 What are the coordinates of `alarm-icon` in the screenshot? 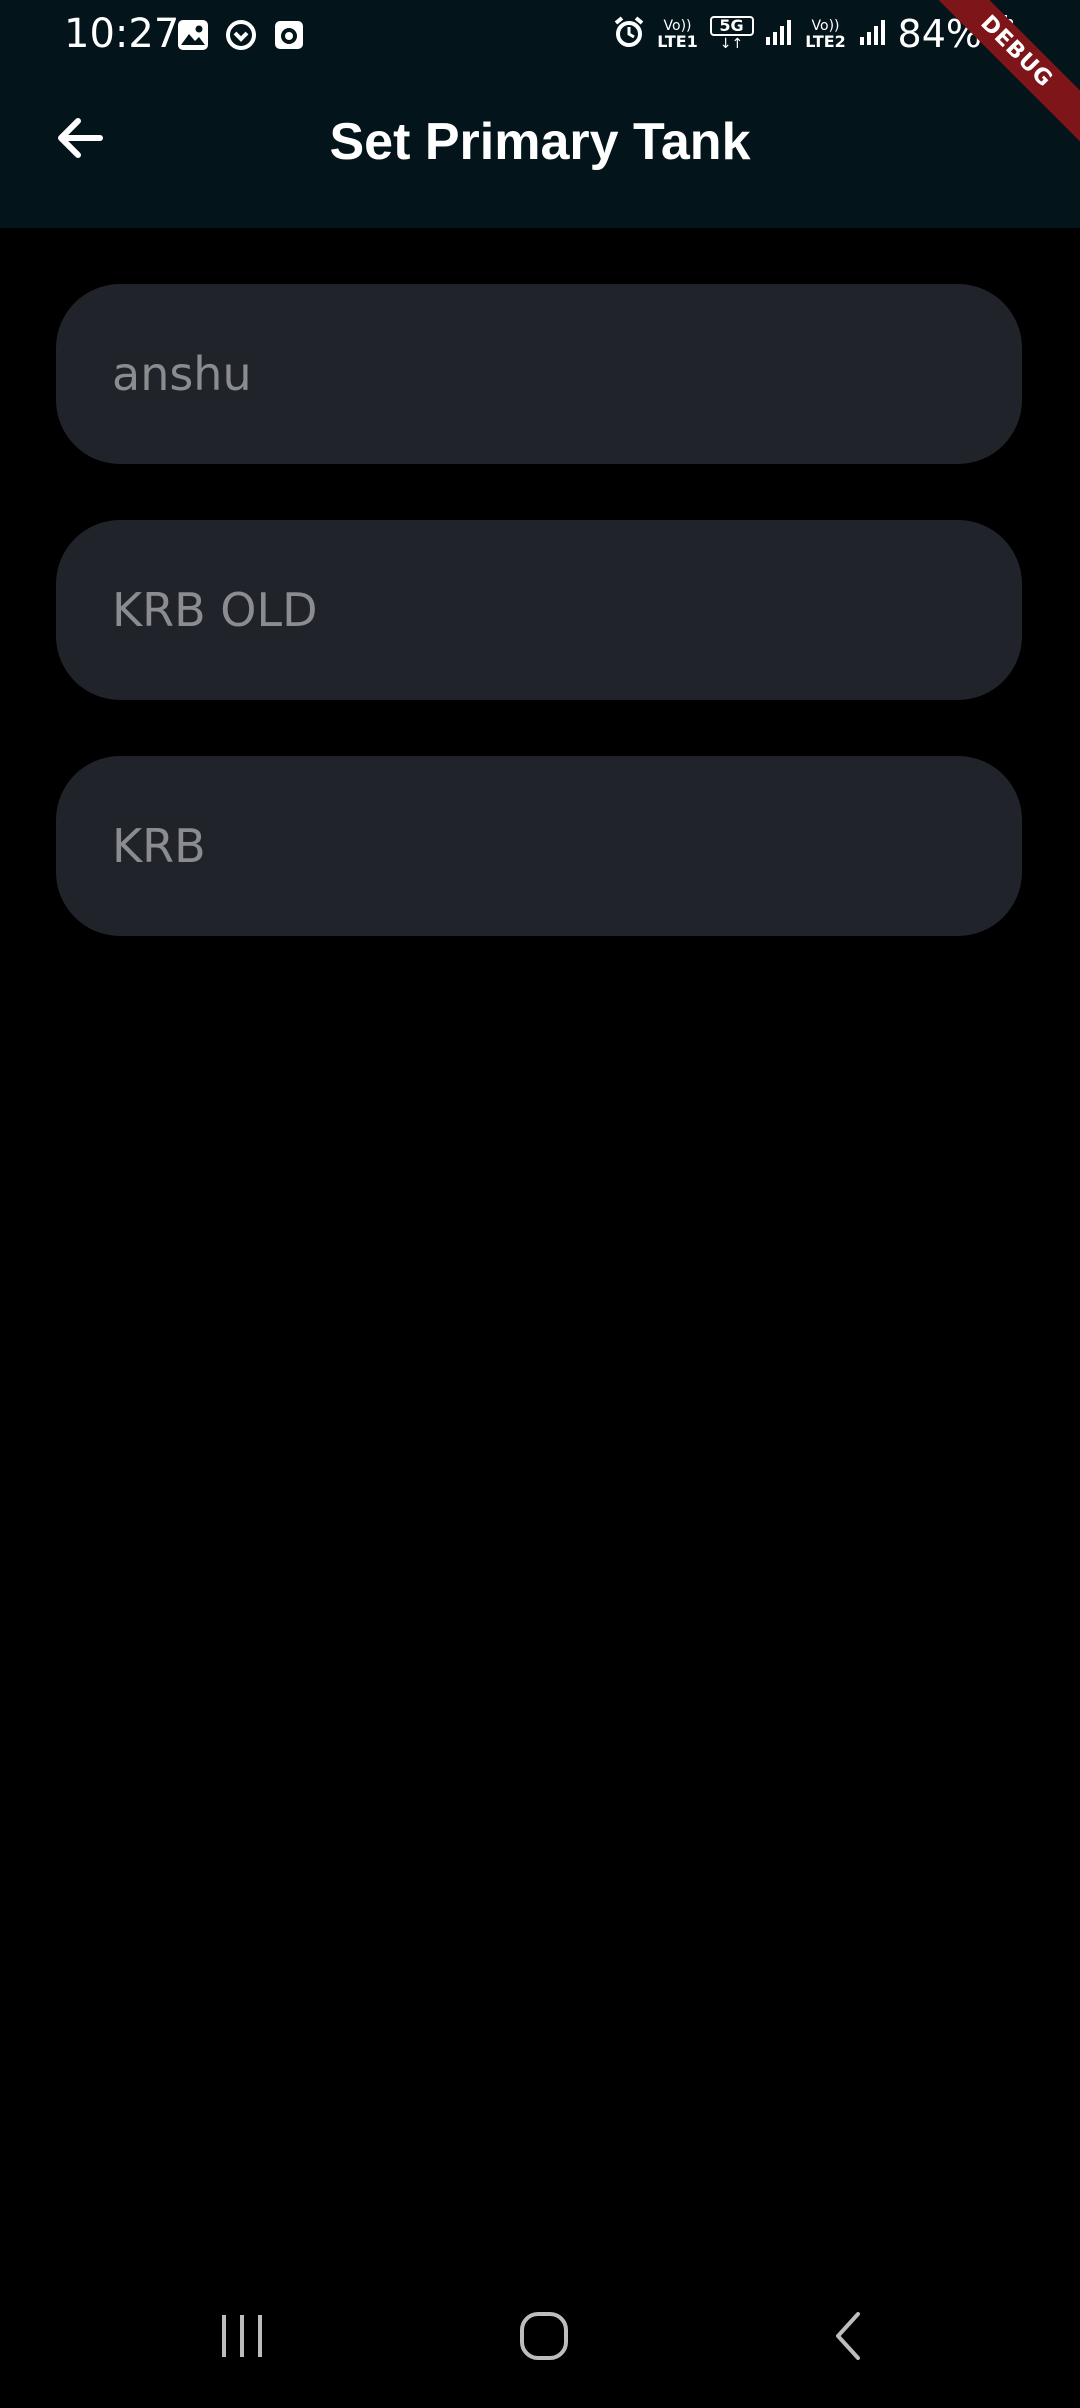 It's located at (629, 34).